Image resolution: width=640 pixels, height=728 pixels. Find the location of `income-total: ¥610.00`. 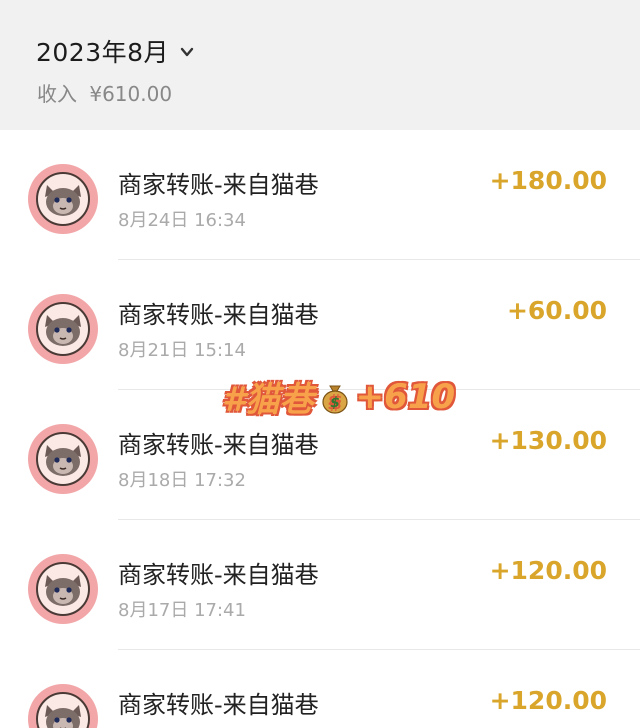

income-total: ¥610.00 is located at coordinates (131, 94).